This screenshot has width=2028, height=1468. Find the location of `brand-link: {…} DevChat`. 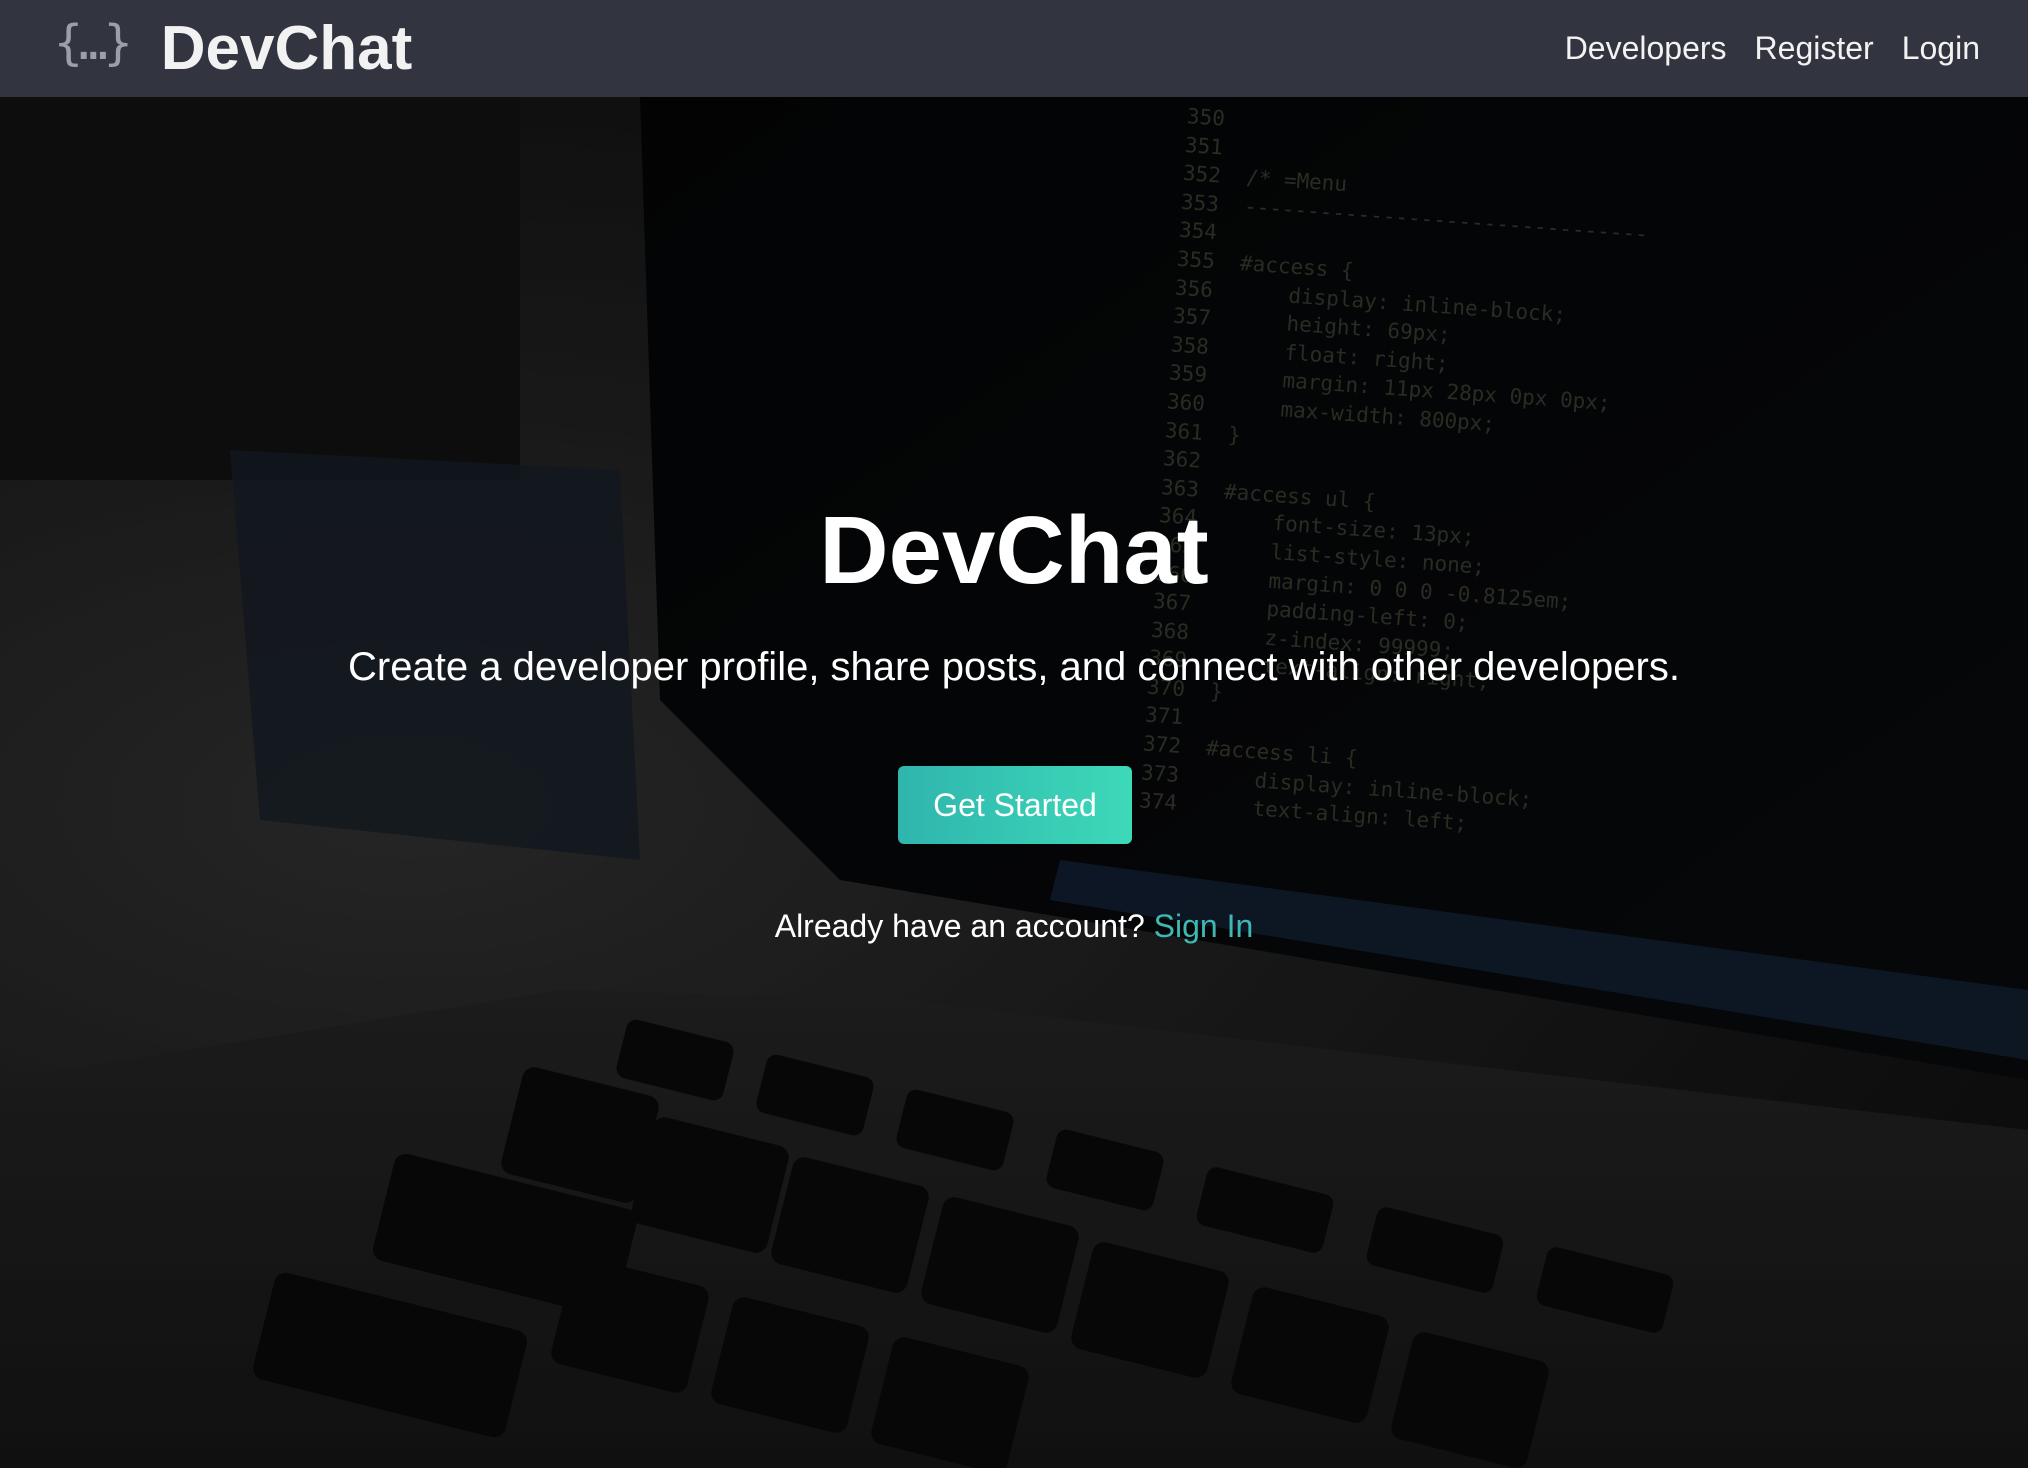

brand-link: {…} DevChat is located at coordinates (233, 48).